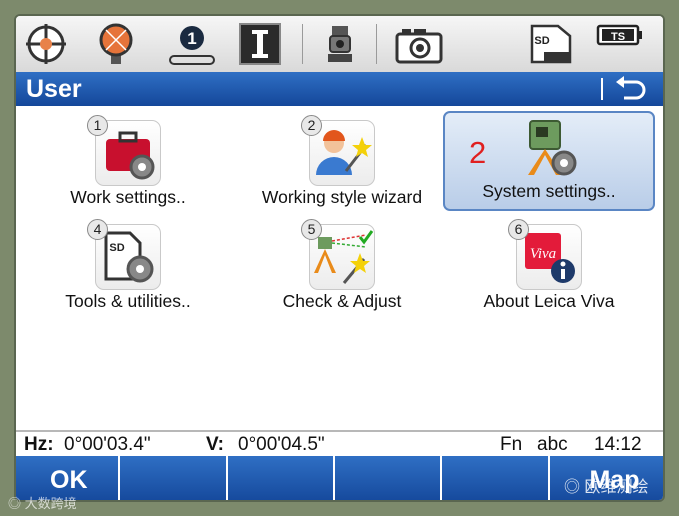  I want to click on page-title: User, so click(54, 89).